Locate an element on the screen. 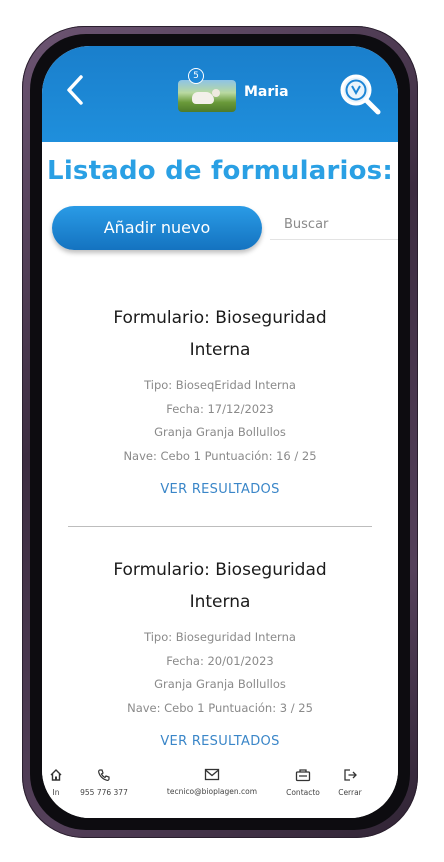 The height and width of the screenshot is (862, 444). search-icon is located at coordinates (361, 95).